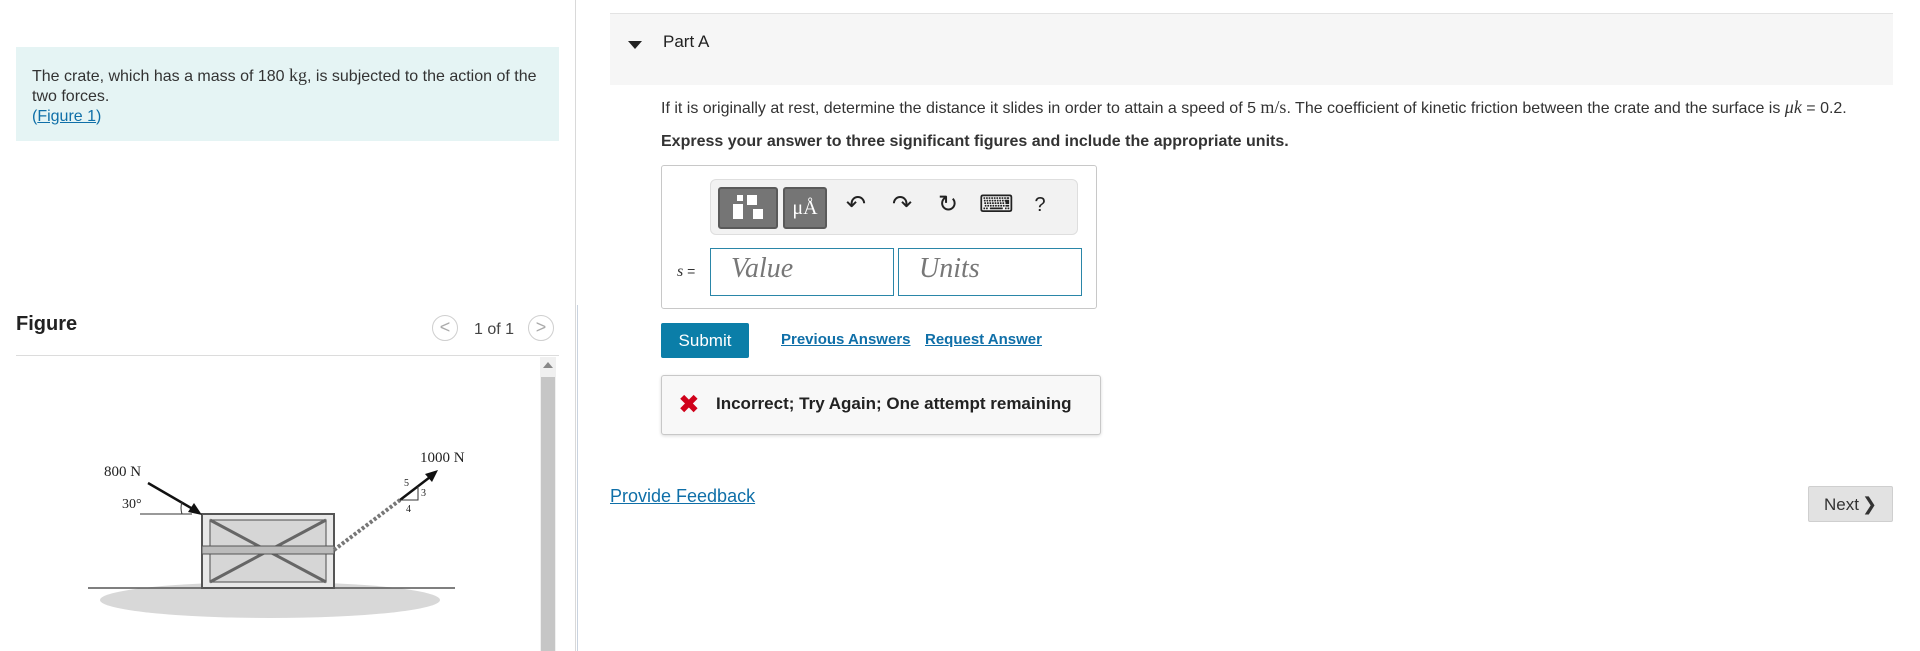 This screenshot has height=651, width=1920. I want to click on force-left-arrow, so click(173, 497).